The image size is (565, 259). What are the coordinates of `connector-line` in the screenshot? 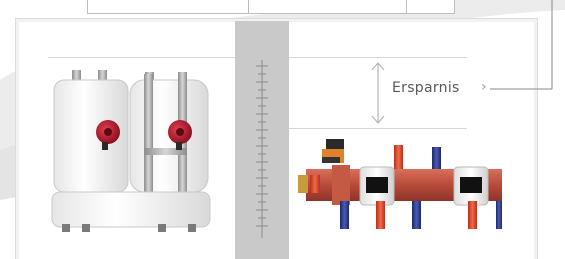 It's located at (521, 45).